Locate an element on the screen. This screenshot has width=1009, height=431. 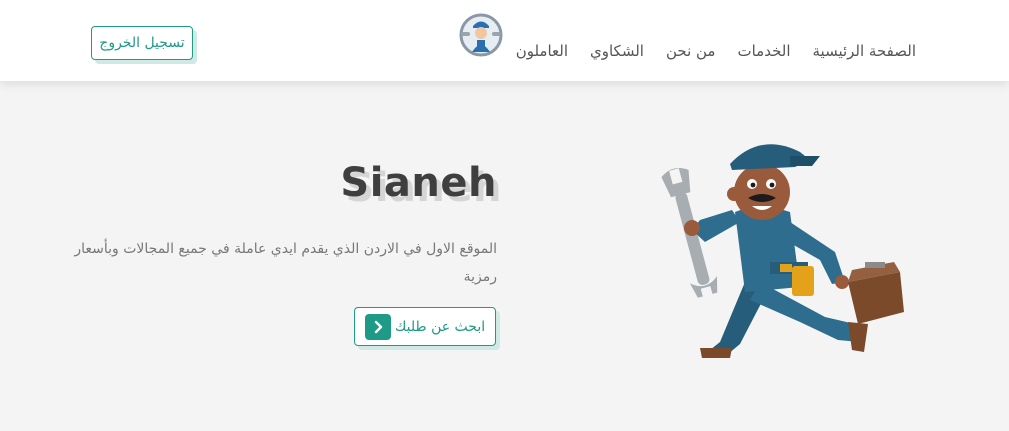
logout-button: تسجيل الخروج is located at coordinates (142, 43).